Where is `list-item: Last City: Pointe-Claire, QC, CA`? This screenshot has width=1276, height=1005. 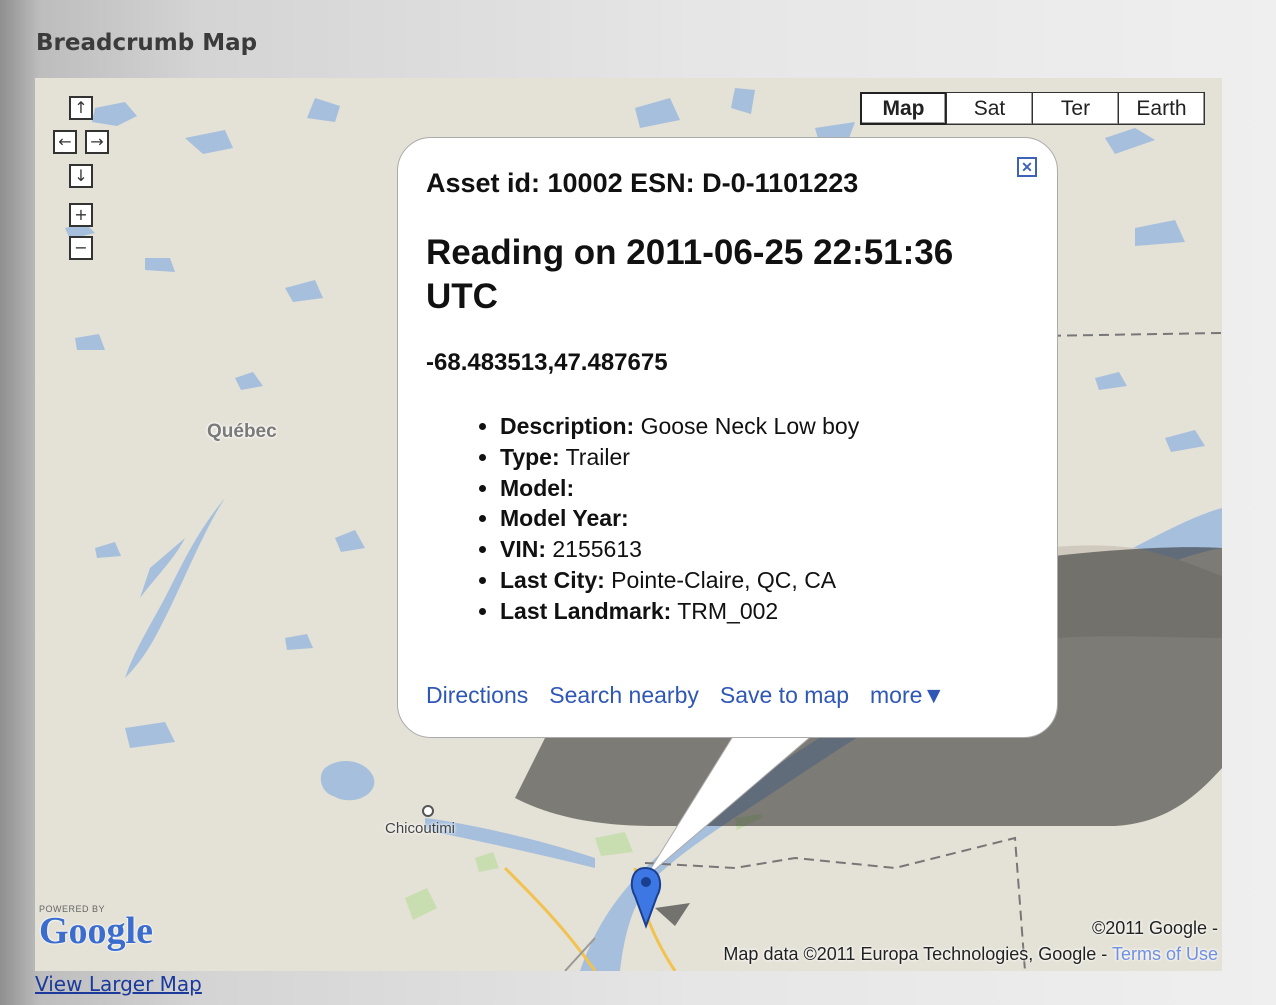 list-item: Last City: Pointe-Claire, QC, CA is located at coordinates (764, 580).